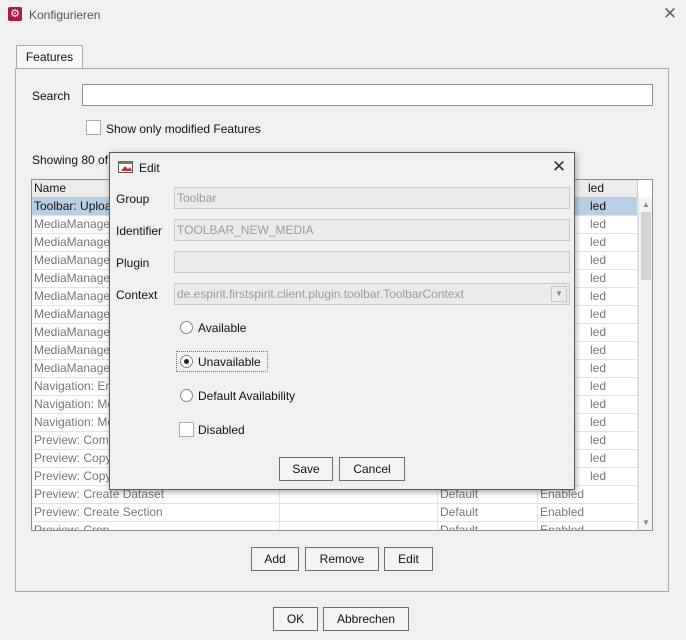 Image resolution: width=686 pixels, height=640 pixels. What do you see at coordinates (645, 364) in the screenshot?
I see `table-scrollbar: ▲ ▼` at bounding box center [645, 364].